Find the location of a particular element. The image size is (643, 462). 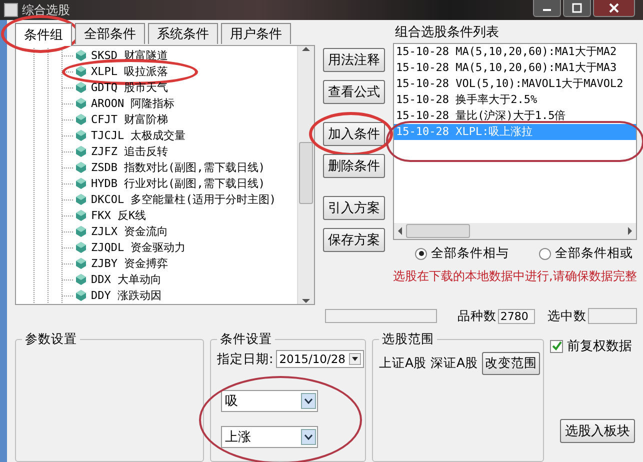

tab: 条件组 is located at coordinates (43, 34).